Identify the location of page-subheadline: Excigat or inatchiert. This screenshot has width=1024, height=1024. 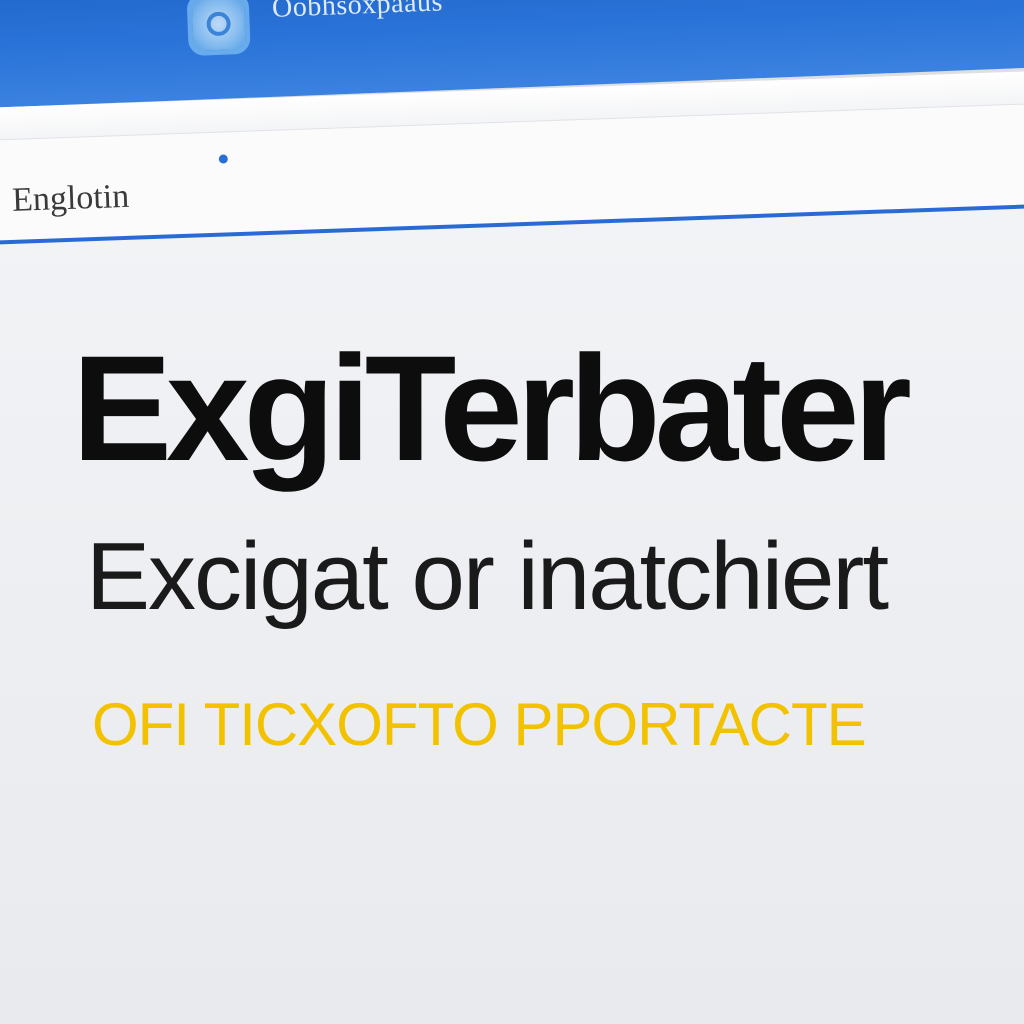
(487, 576).